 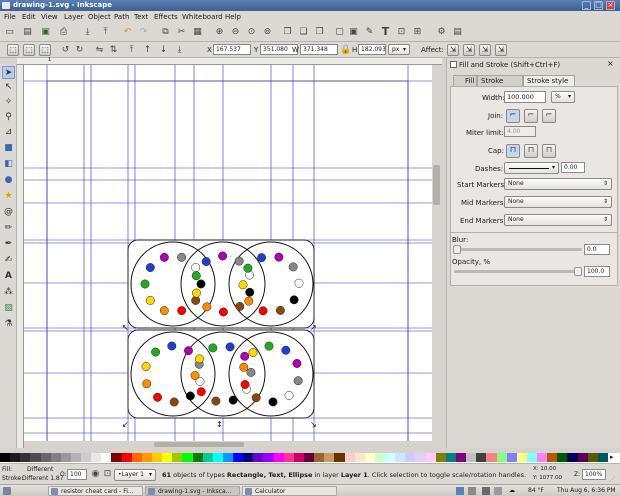 What do you see at coordinates (549, 151) in the screenshot?
I see `square-cap-icon: ⊓` at bounding box center [549, 151].